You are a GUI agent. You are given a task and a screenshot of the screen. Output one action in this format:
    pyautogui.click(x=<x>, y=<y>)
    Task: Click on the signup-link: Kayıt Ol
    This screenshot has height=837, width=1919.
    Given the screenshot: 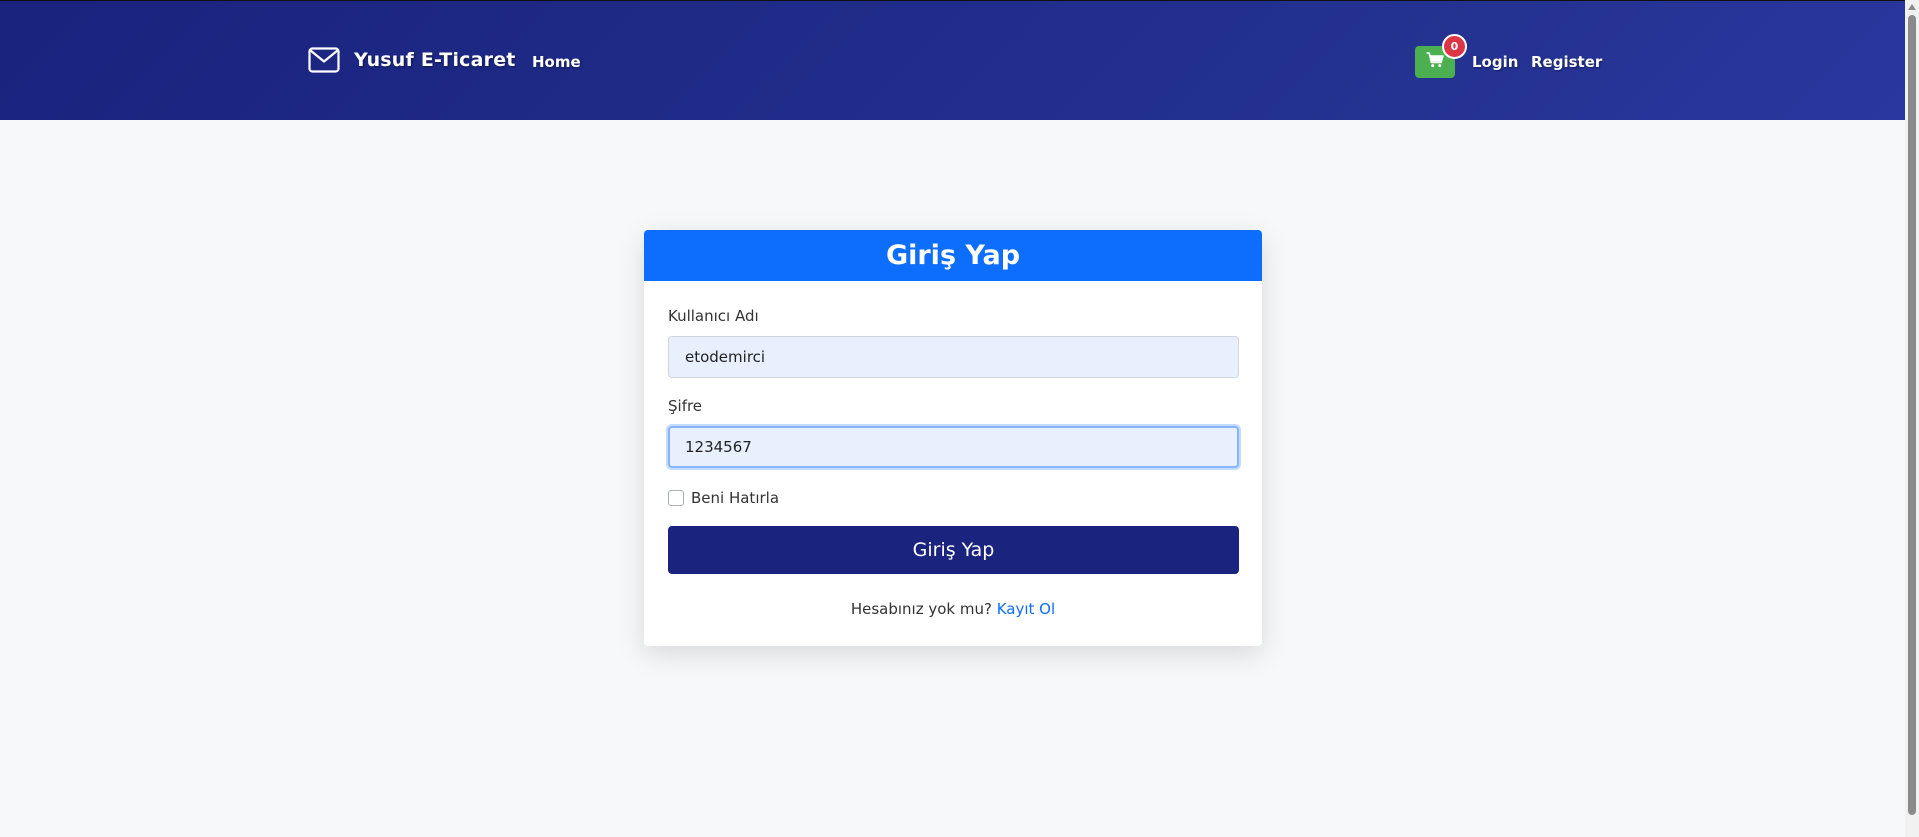 What is the action you would take?
    pyautogui.click(x=1026, y=609)
    